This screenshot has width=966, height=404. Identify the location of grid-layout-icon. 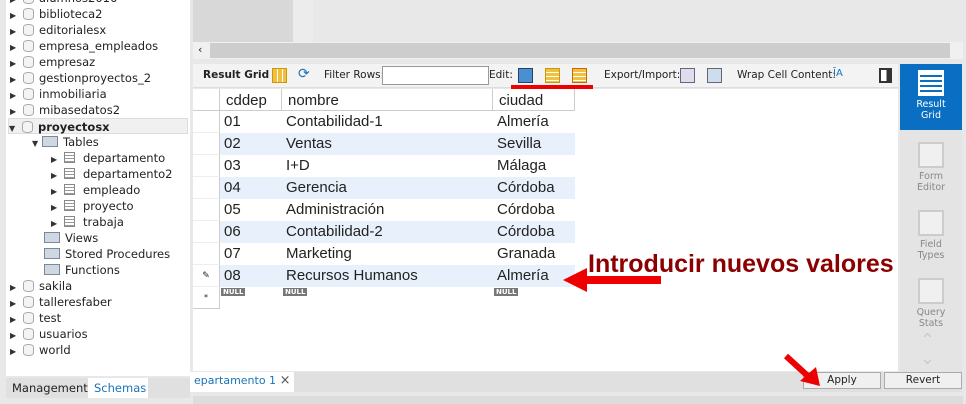
(279, 75).